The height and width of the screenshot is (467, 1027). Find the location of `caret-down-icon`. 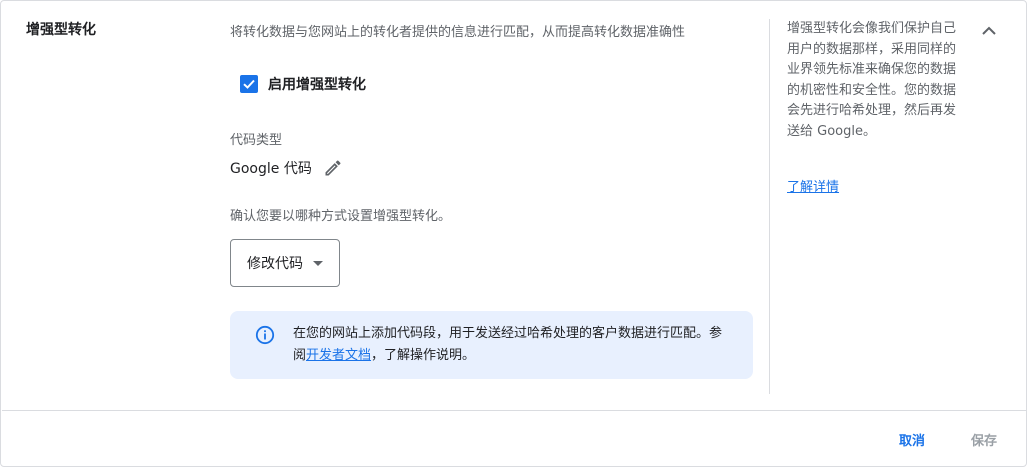

caret-down-icon is located at coordinates (318, 263).